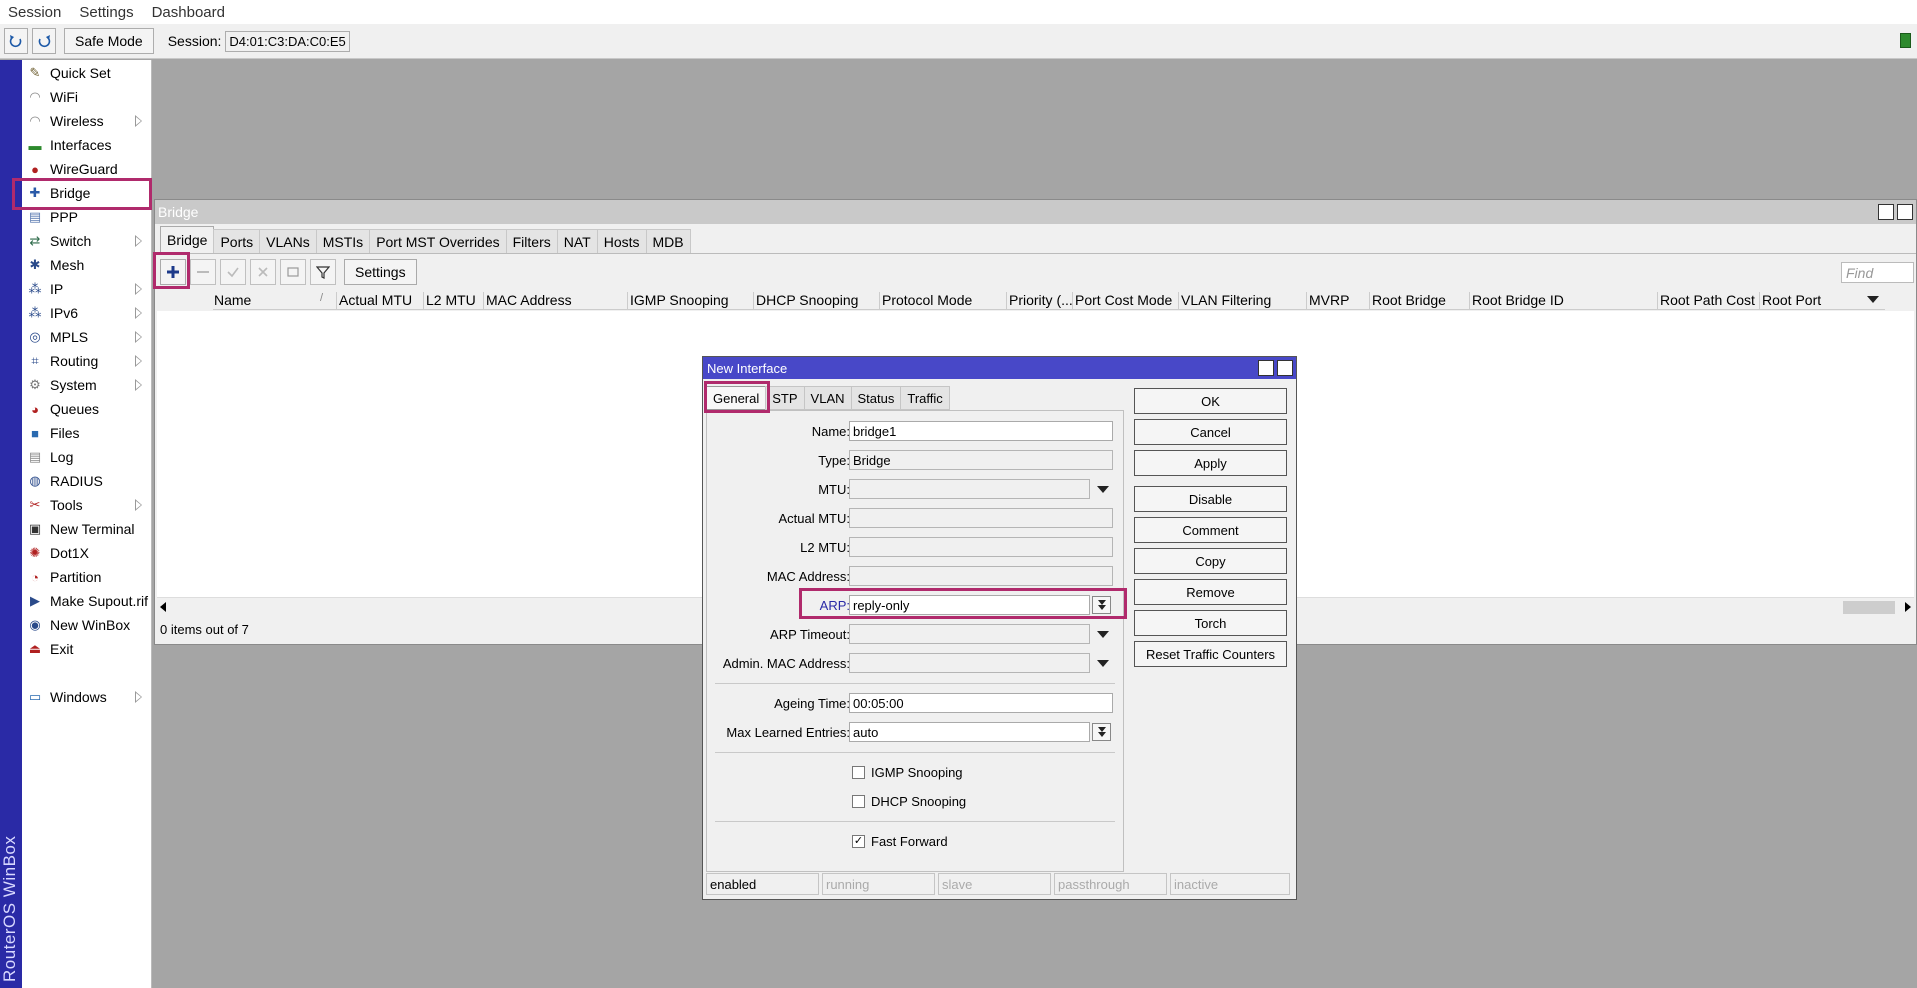 This screenshot has height=988, width=1917. I want to click on menu-session: Session, so click(34, 12).